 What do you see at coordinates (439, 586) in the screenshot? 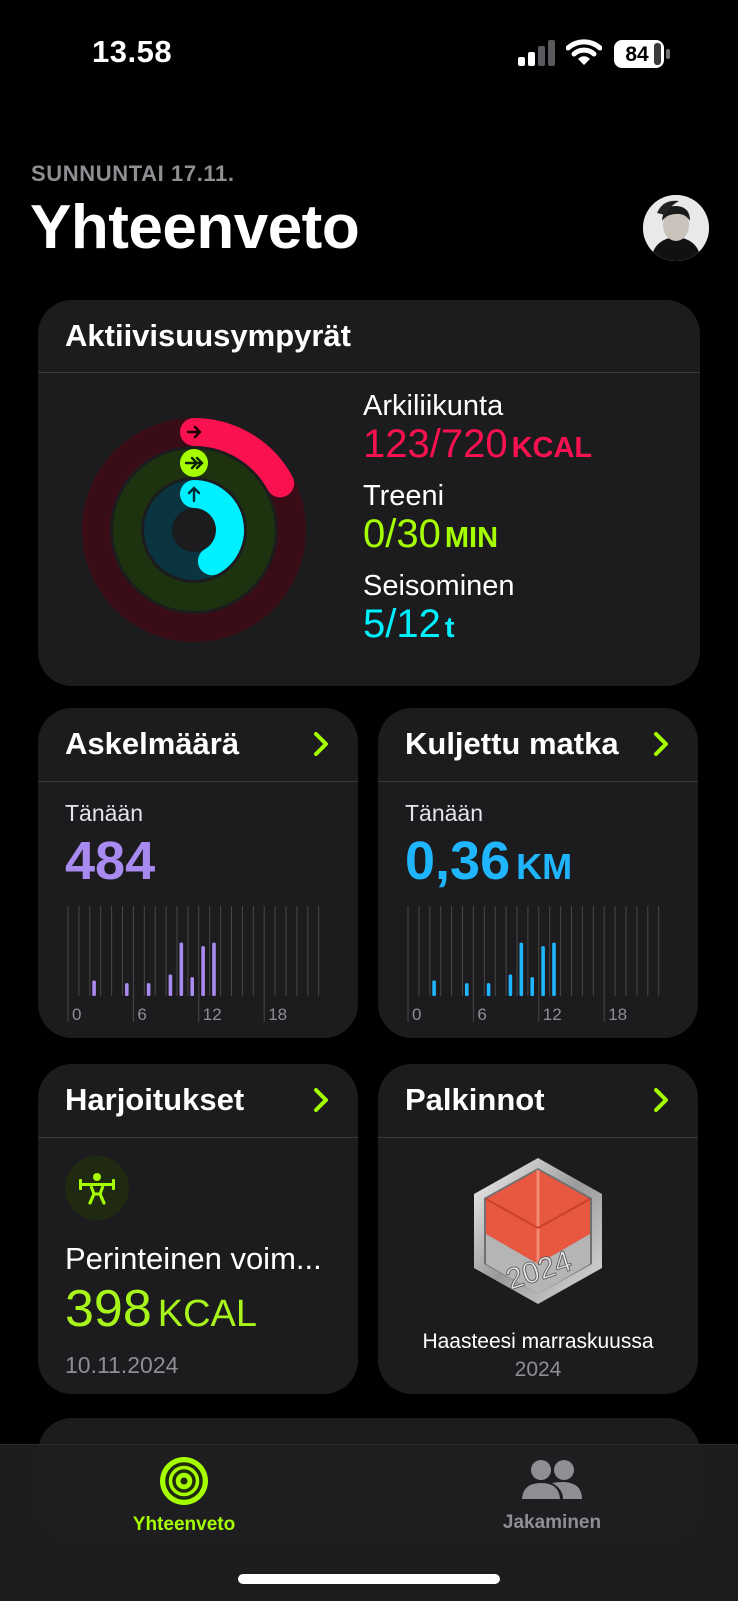
I see `stand-label: Seisominen` at bounding box center [439, 586].